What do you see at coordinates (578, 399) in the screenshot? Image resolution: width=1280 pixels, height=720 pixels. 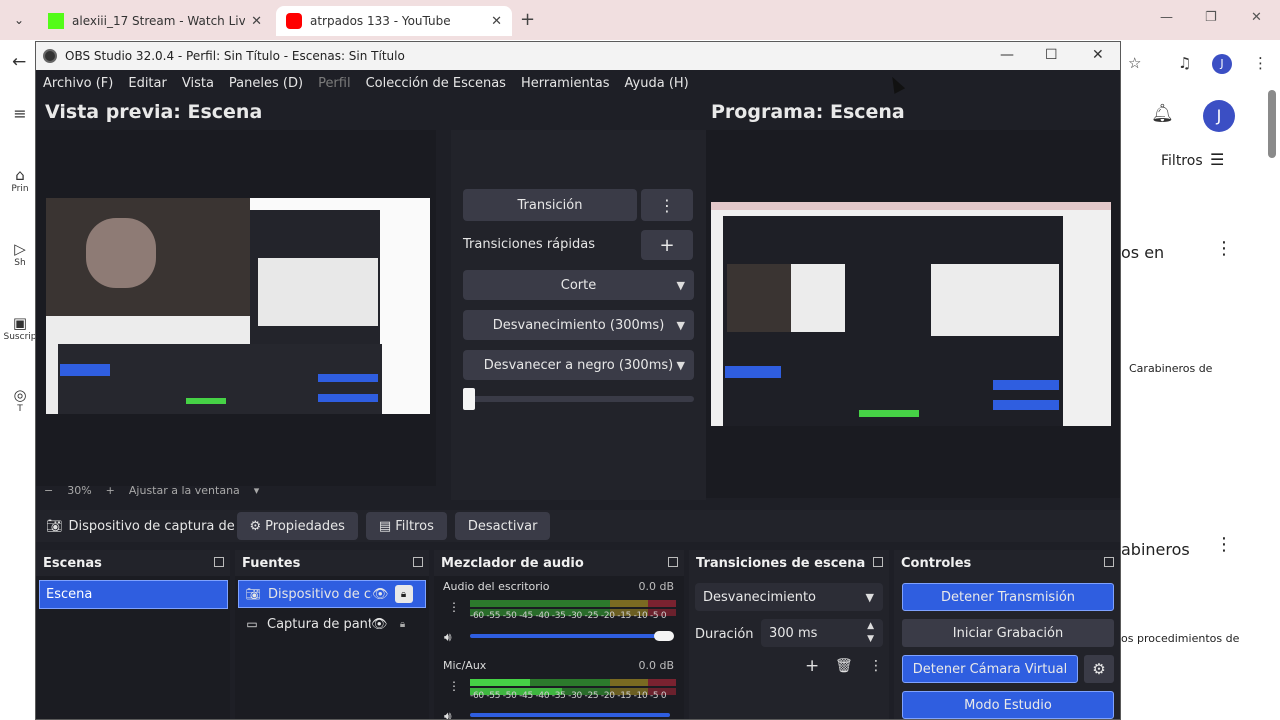 I see `tbar-track` at bounding box center [578, 399].